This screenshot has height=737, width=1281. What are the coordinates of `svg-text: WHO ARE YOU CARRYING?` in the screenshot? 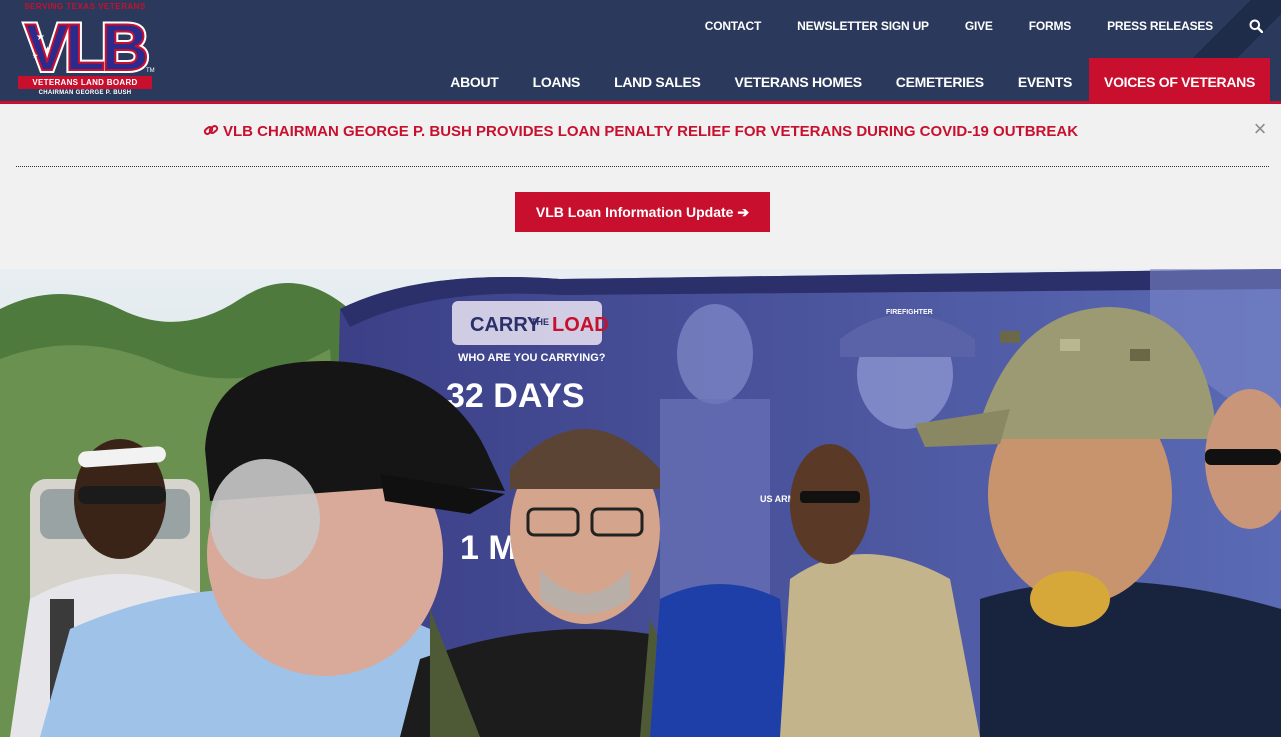 It's located at (532, 358).